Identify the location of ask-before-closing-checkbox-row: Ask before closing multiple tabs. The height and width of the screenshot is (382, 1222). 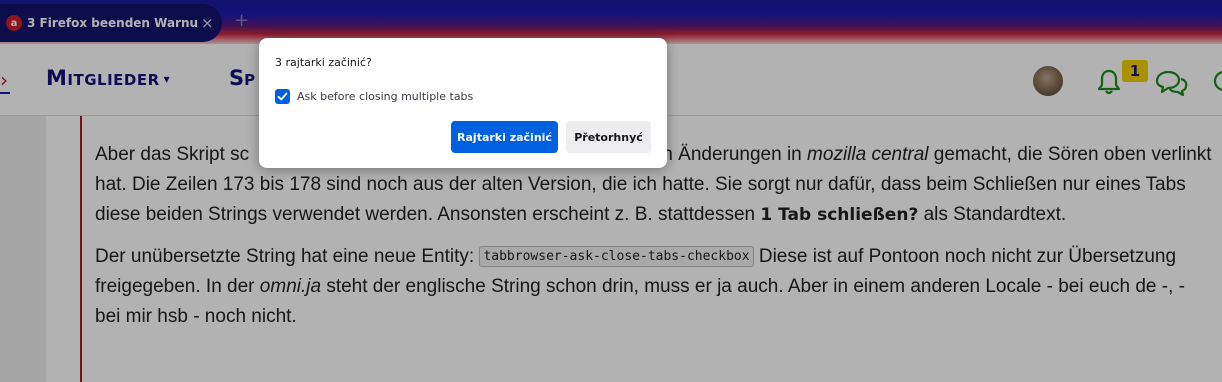
(374, 96).